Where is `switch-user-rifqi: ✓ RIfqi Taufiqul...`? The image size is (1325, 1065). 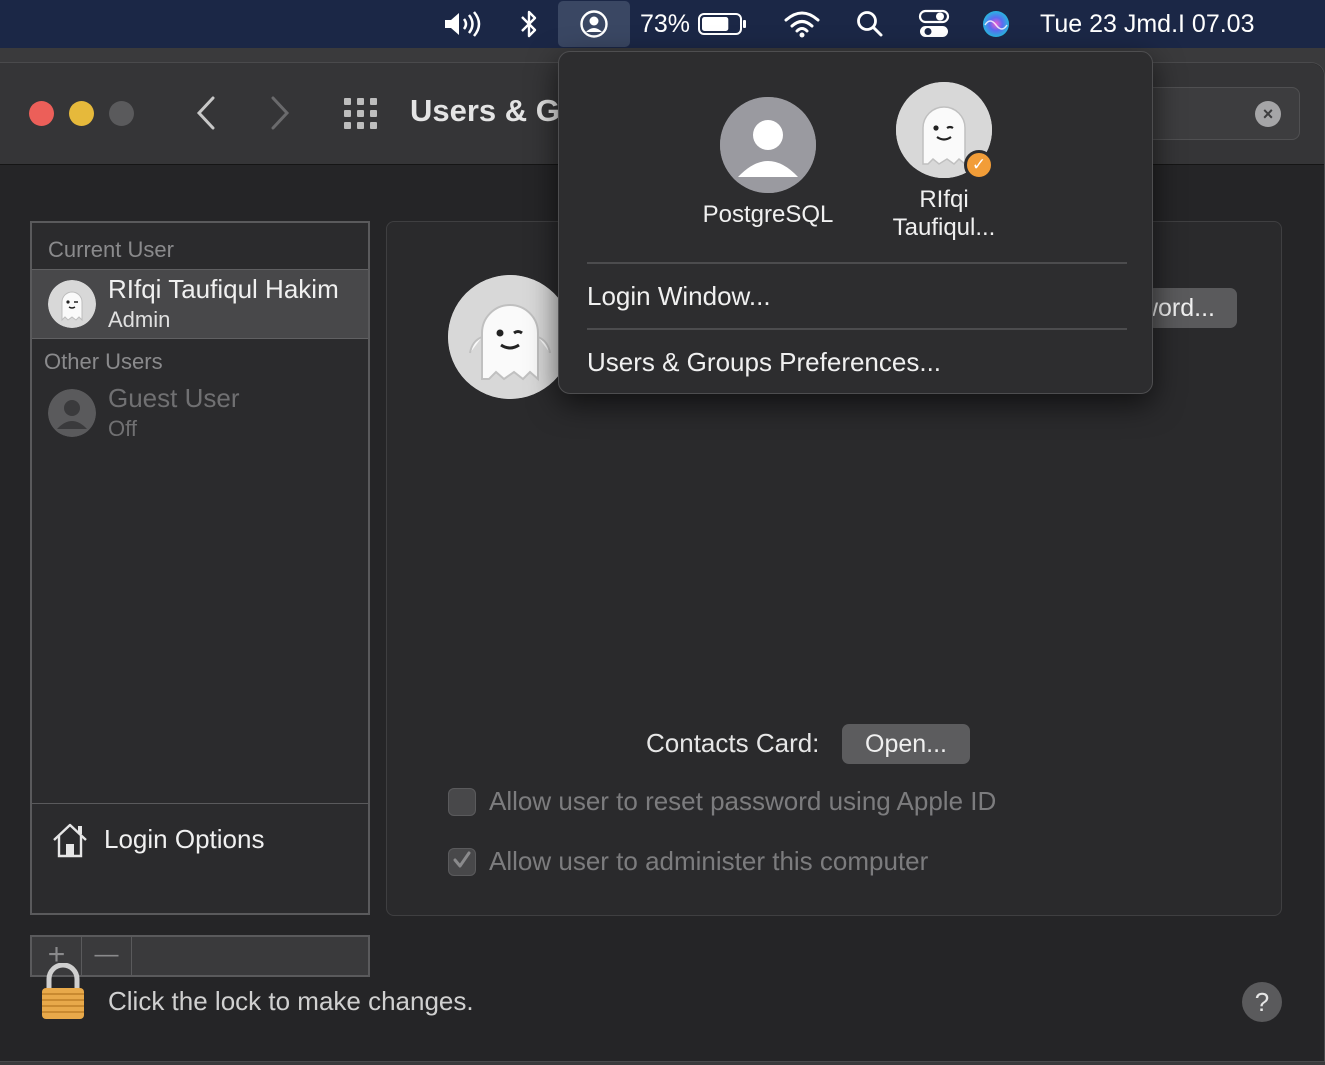
switch-user-rifqi: ✓ RIfqi Taufiqul... is located at coordinates (944, 162).